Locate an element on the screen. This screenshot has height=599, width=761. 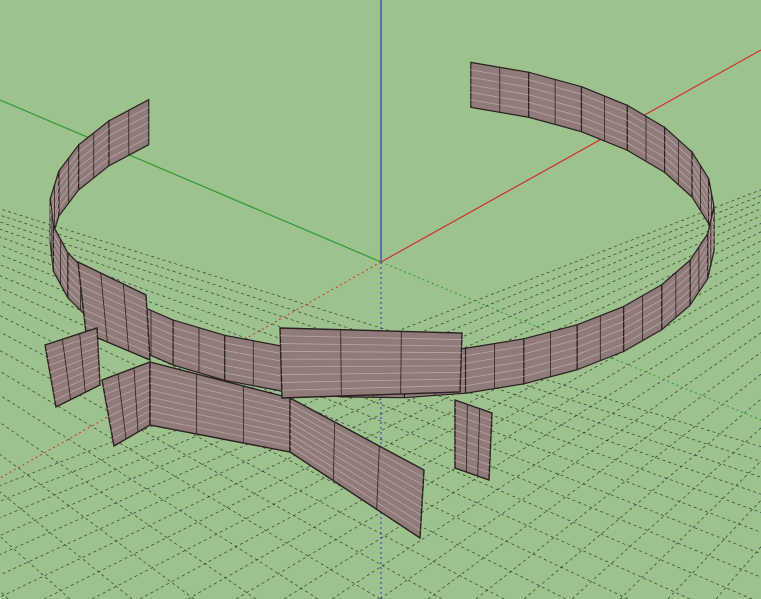
wall-panel-front-right is located at coordinates (473, 440).